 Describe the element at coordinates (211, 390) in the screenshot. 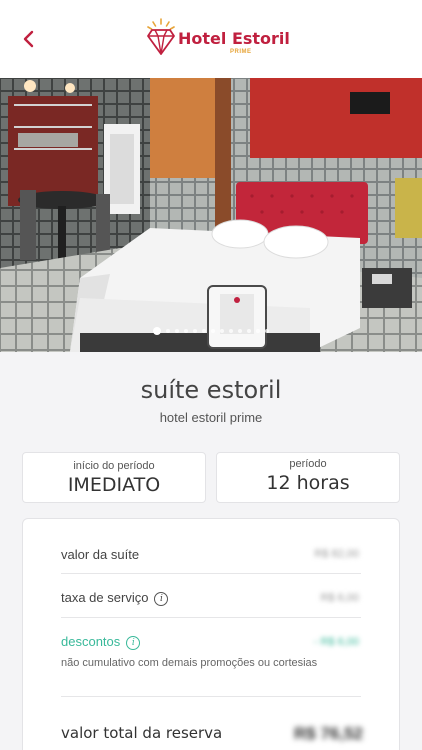

I see `suite-name: suíte estoril` at that location.